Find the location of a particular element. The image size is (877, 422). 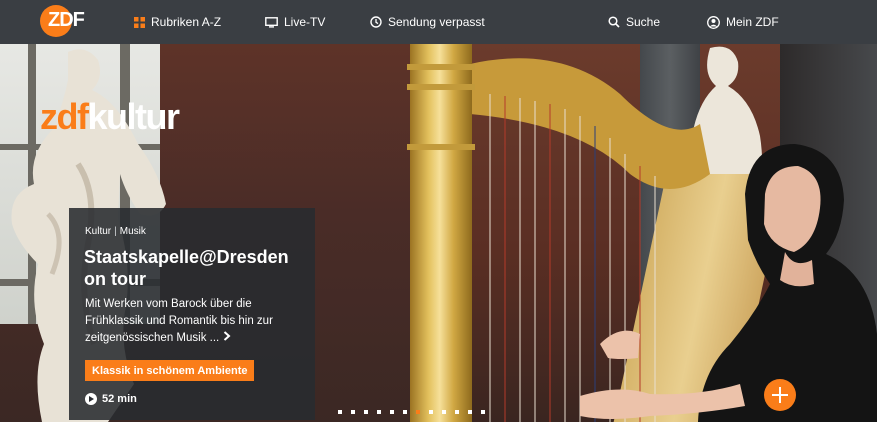

nav-mein-zdf: Mein ZDF is located at coordinates (743, 22).